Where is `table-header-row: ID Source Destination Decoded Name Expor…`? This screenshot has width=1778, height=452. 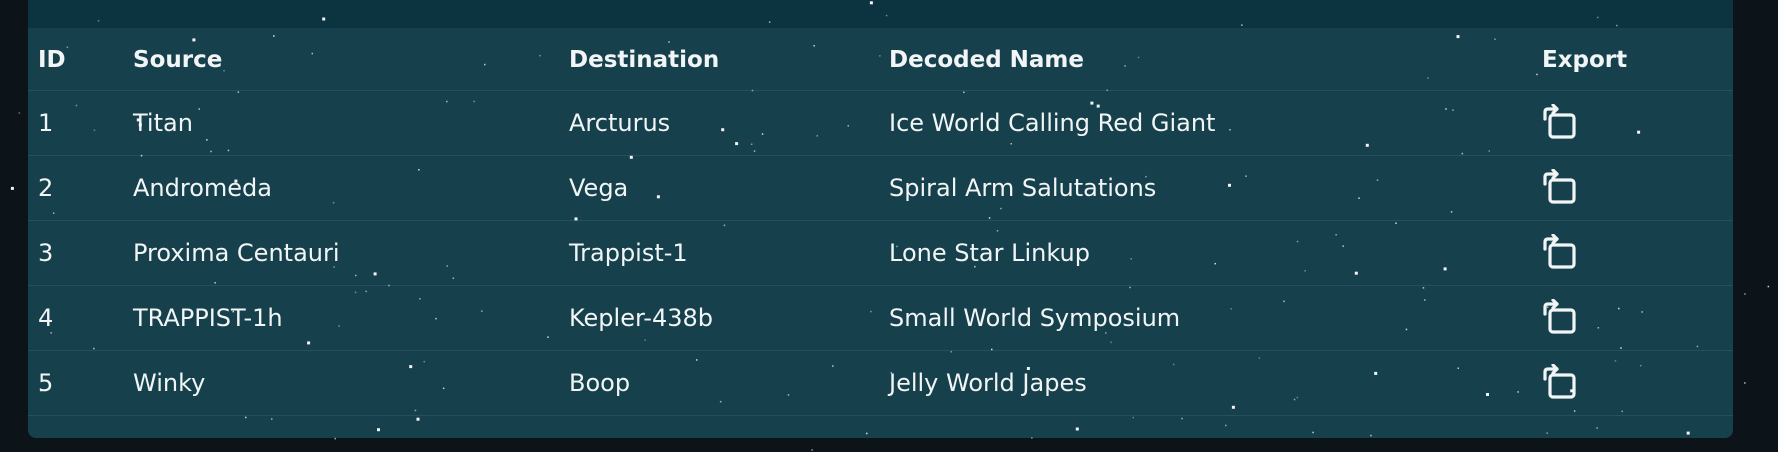
table-header-row: ID Source Destination Decoded Name Expor… is located at coordinates (880, 60).